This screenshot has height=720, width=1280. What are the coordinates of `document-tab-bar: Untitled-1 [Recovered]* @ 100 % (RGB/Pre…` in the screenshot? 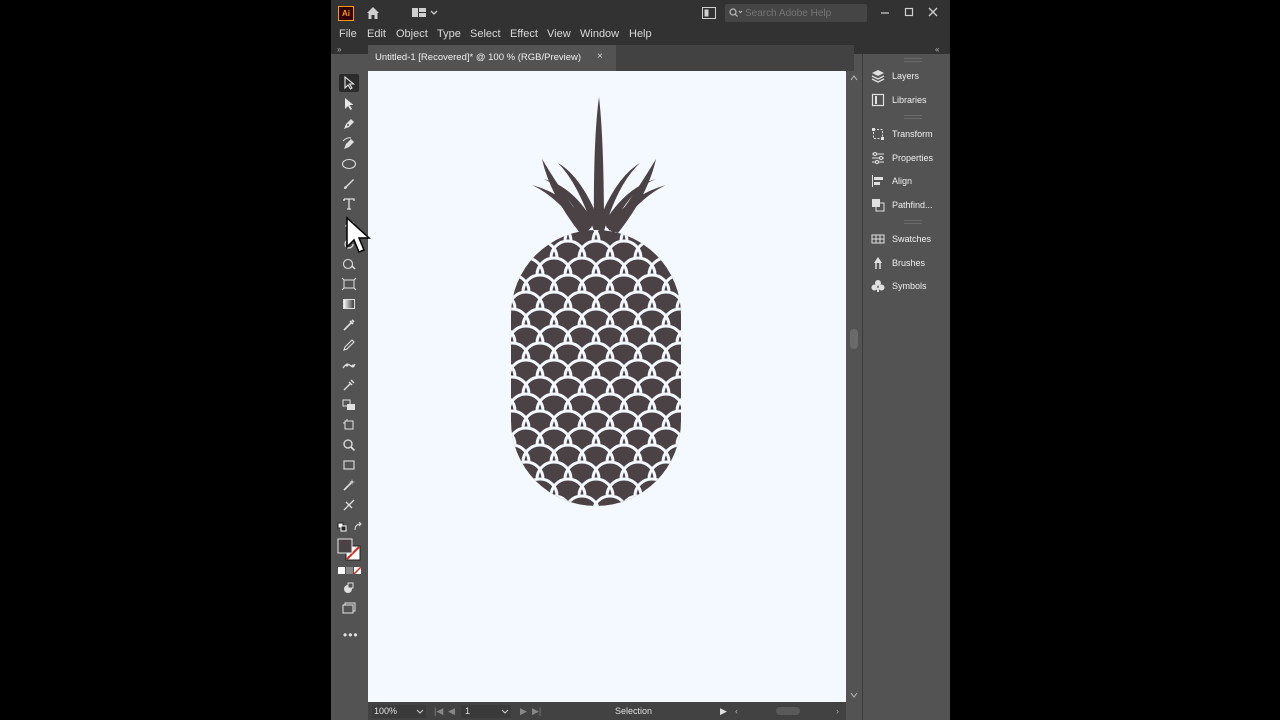 It's located at (611, 58).